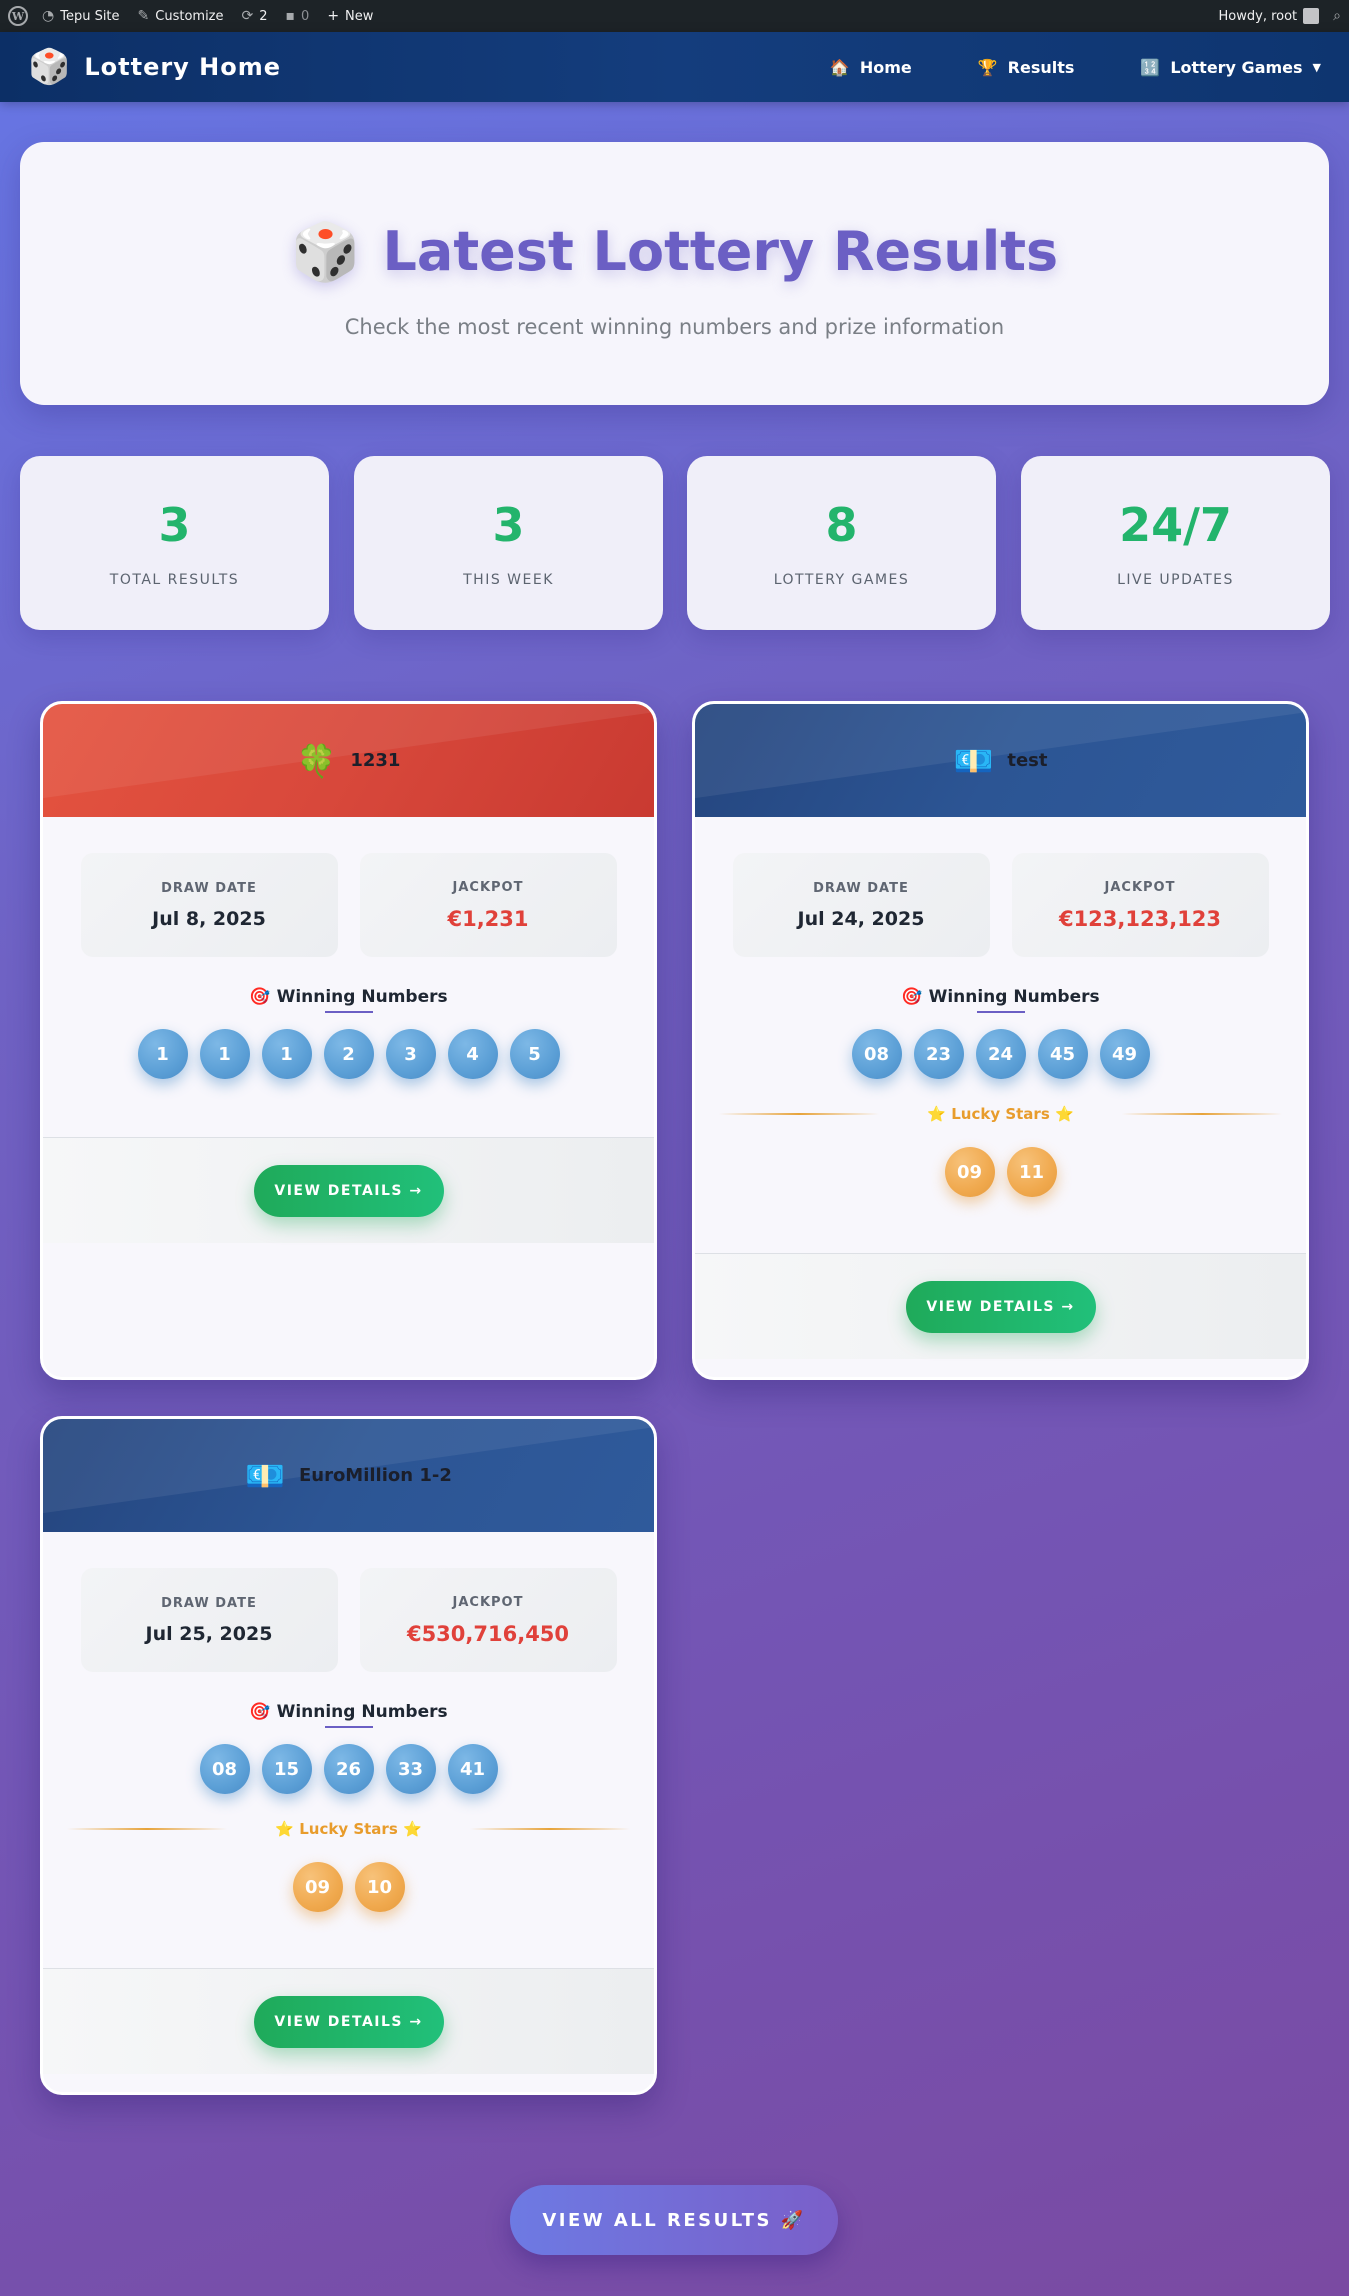 This screenshot has height=2296, width=1349. What do you see at coordinates (316, 760) in the screenshot?
I see `clover-icon: 🍀` at bounding box center [316, 760].